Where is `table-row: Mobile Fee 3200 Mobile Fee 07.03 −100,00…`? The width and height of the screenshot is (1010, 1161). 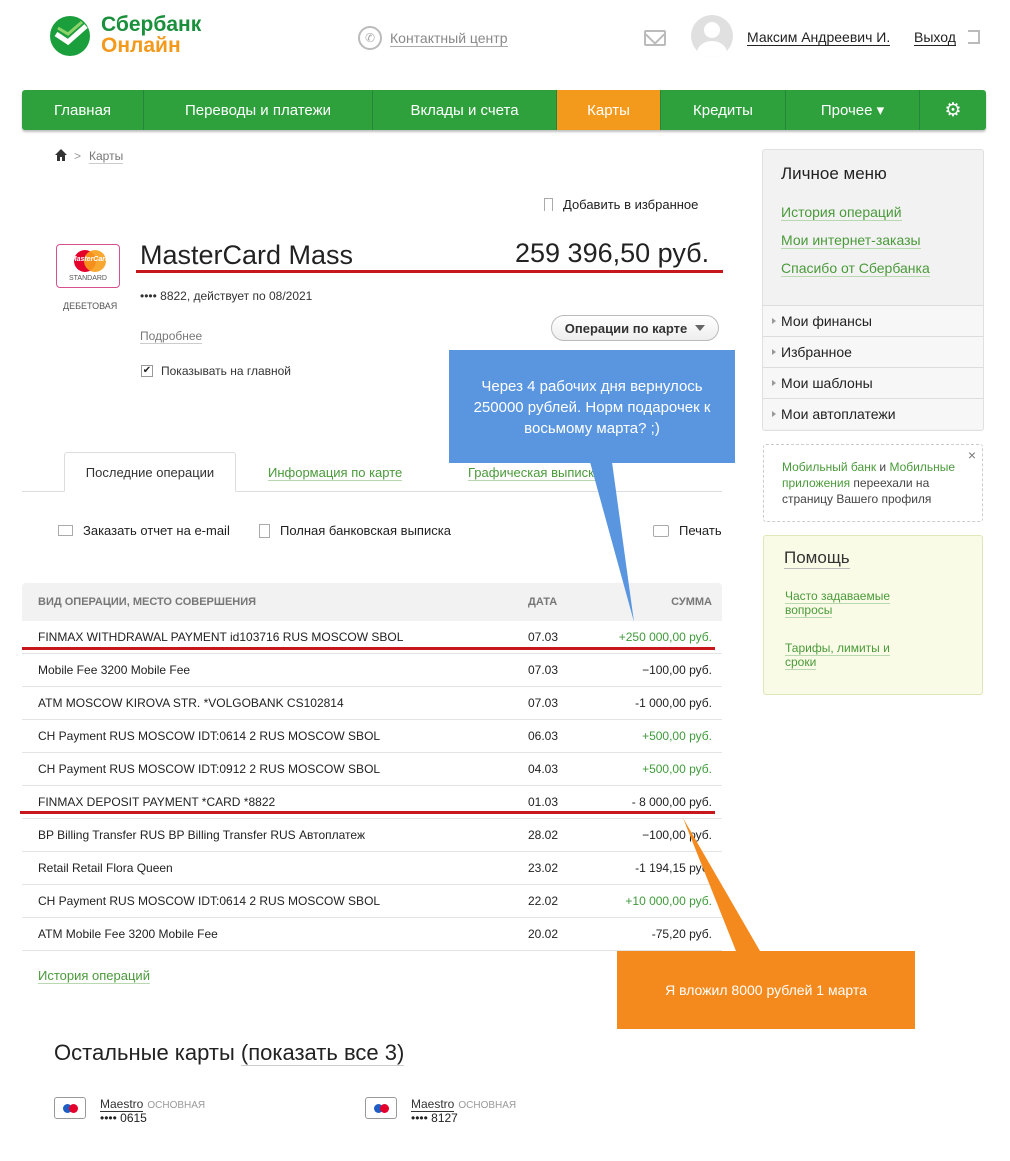
table-row: Mobile Fee 3200 Mobile Fee 07.03 −100,00… is located at coordinates (372, 670).